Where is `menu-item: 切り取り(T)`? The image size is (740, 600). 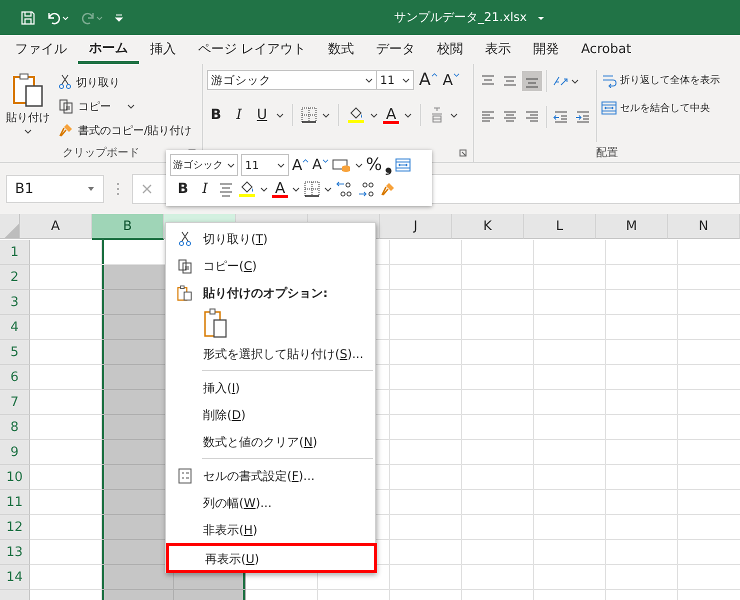
menu-item: 切り取り(T) is located at coordinates (235, 238).